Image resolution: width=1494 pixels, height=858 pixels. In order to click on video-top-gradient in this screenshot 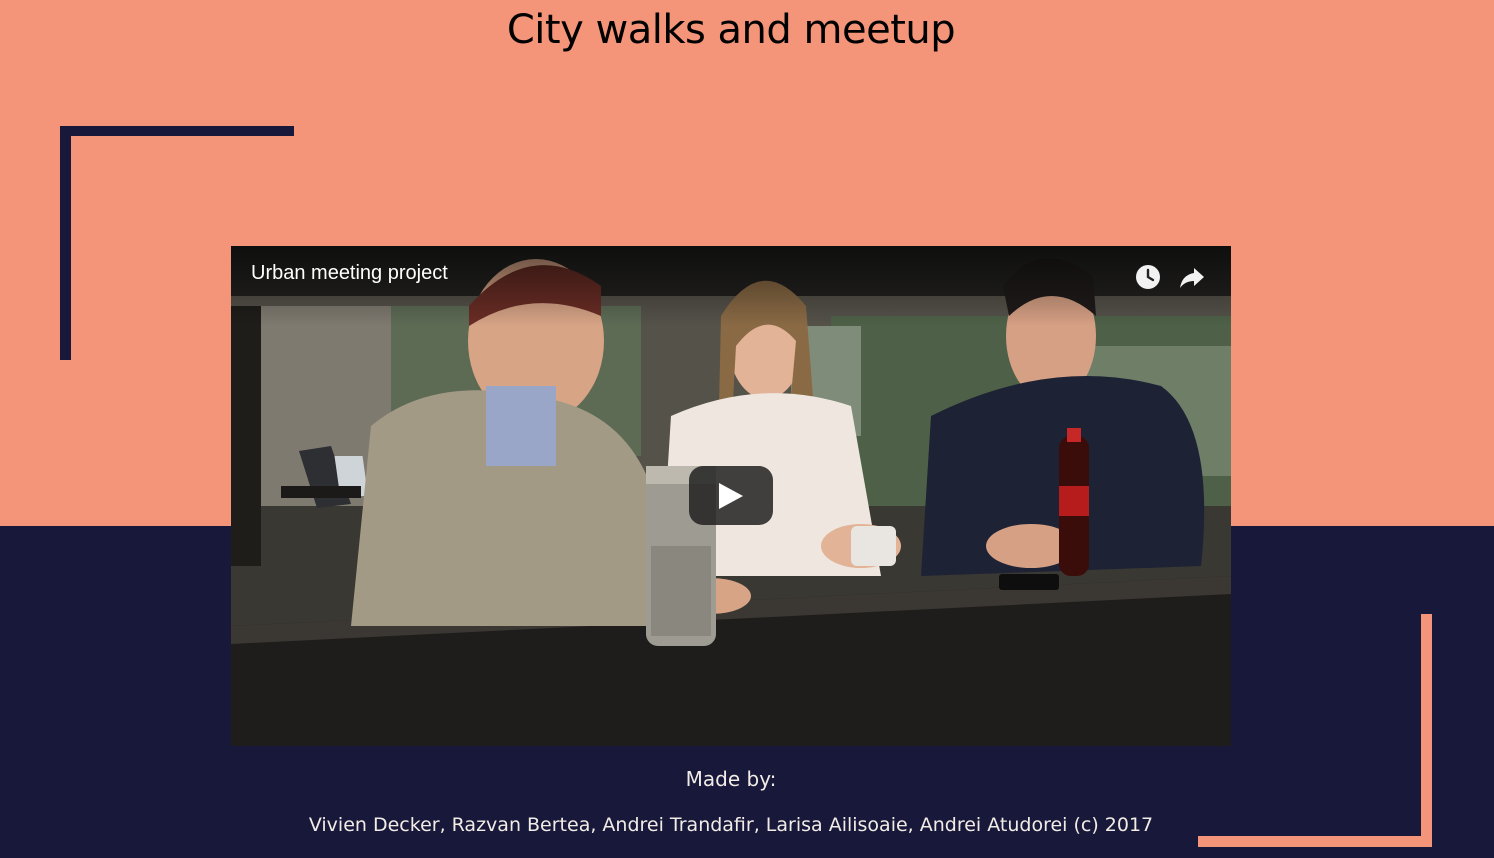, I will do `click(731, 286)`.